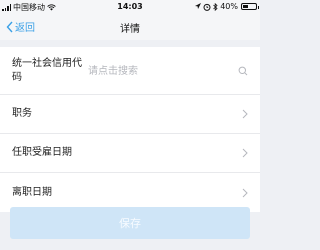 This screenshot has width=320, height=250. I want to click on battery-percent: 40%, so click(229, 6).